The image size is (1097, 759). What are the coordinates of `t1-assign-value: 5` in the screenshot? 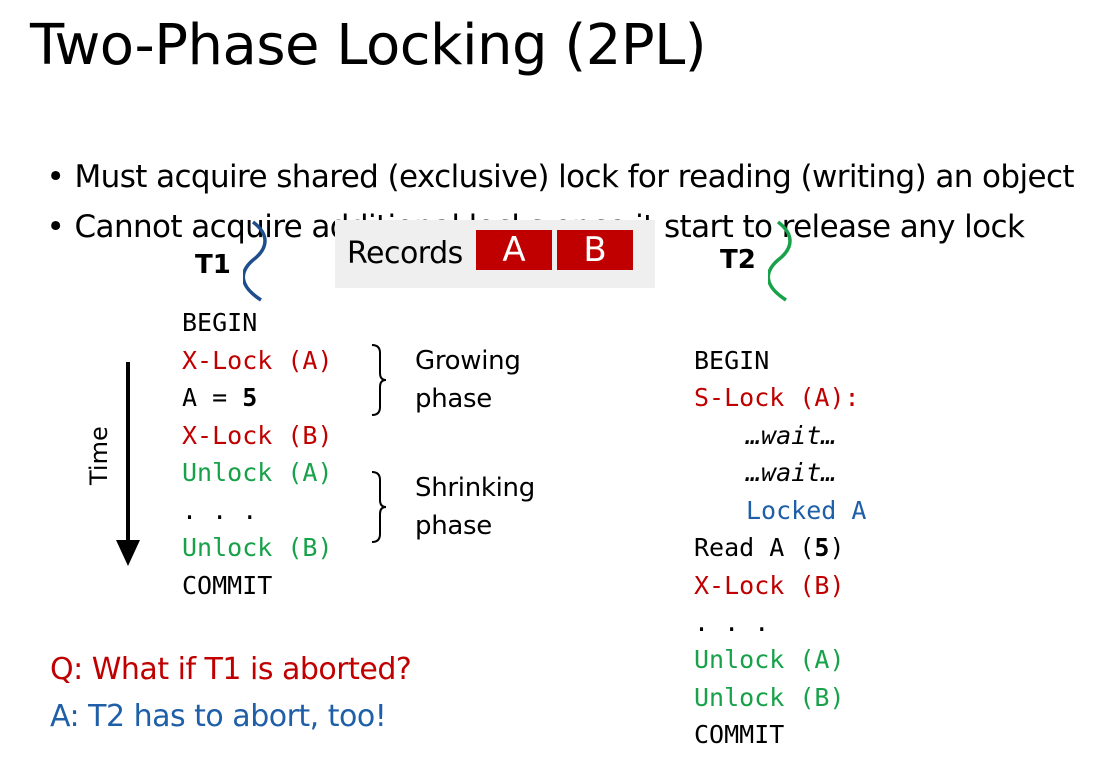 It's located at (250, 397).